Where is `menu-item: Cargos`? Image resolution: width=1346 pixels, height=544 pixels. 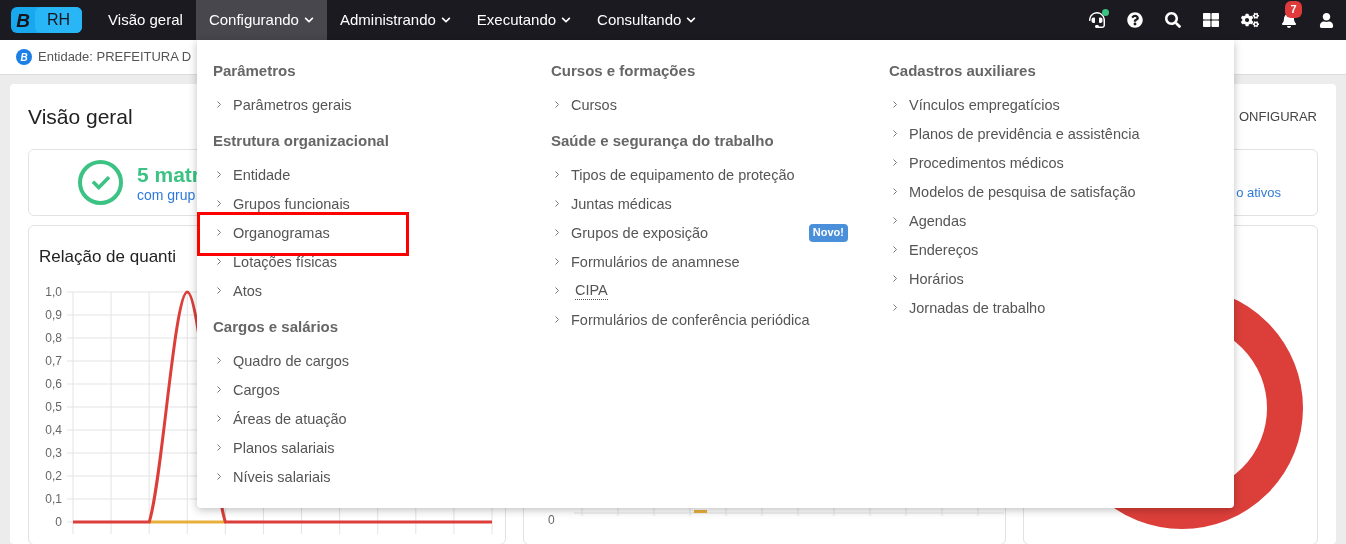 menu-item: Cargos is located at coordinates (256, 389).